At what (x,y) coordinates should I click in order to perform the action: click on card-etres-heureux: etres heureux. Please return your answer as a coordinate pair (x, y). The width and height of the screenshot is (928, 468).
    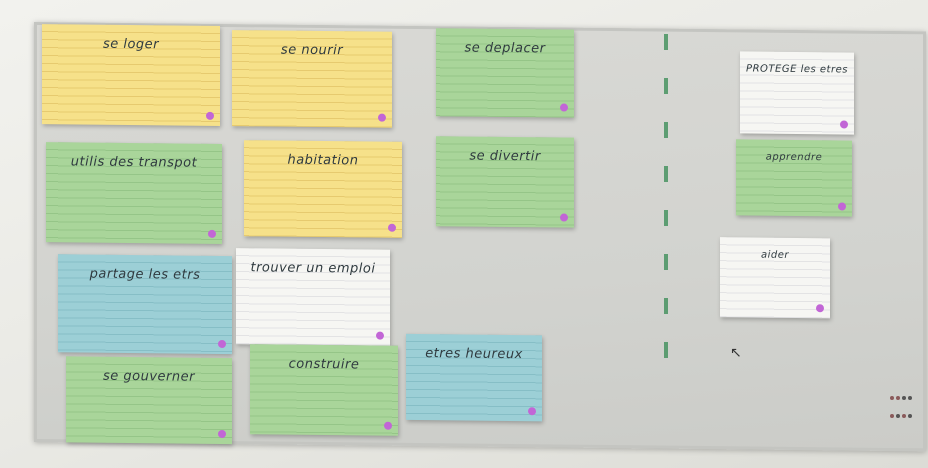
    Looking at the image, I should click on (474, 377).